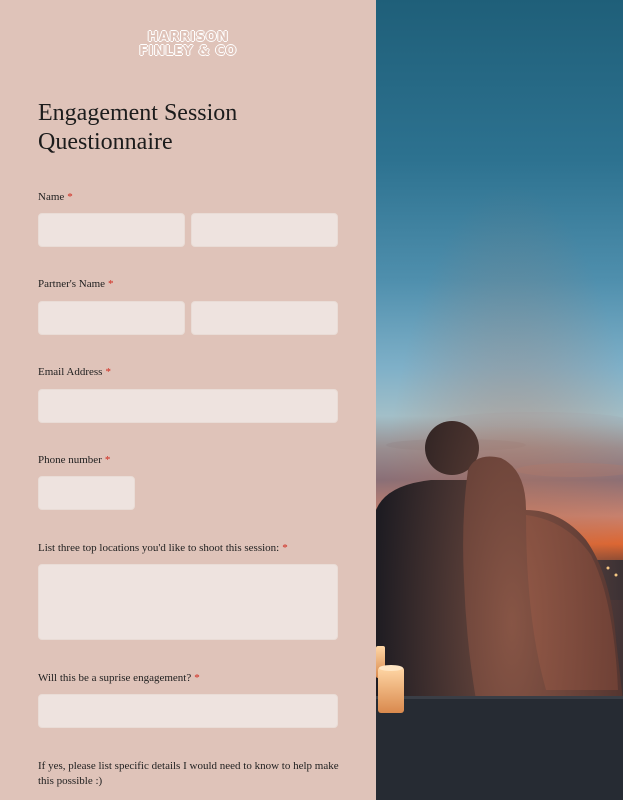  I want to click on partner-name-label: Partner's Name *, so click(76, 284).